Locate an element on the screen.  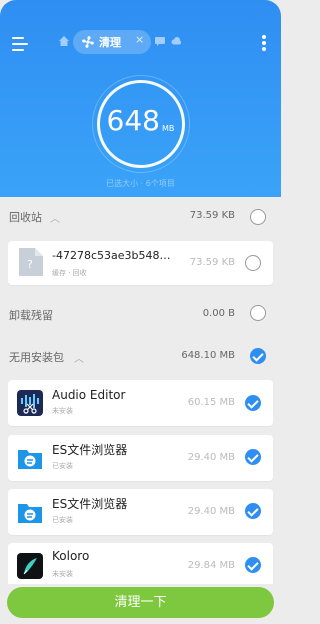
close-tab-icon: × is located at coordinates (139, 39).